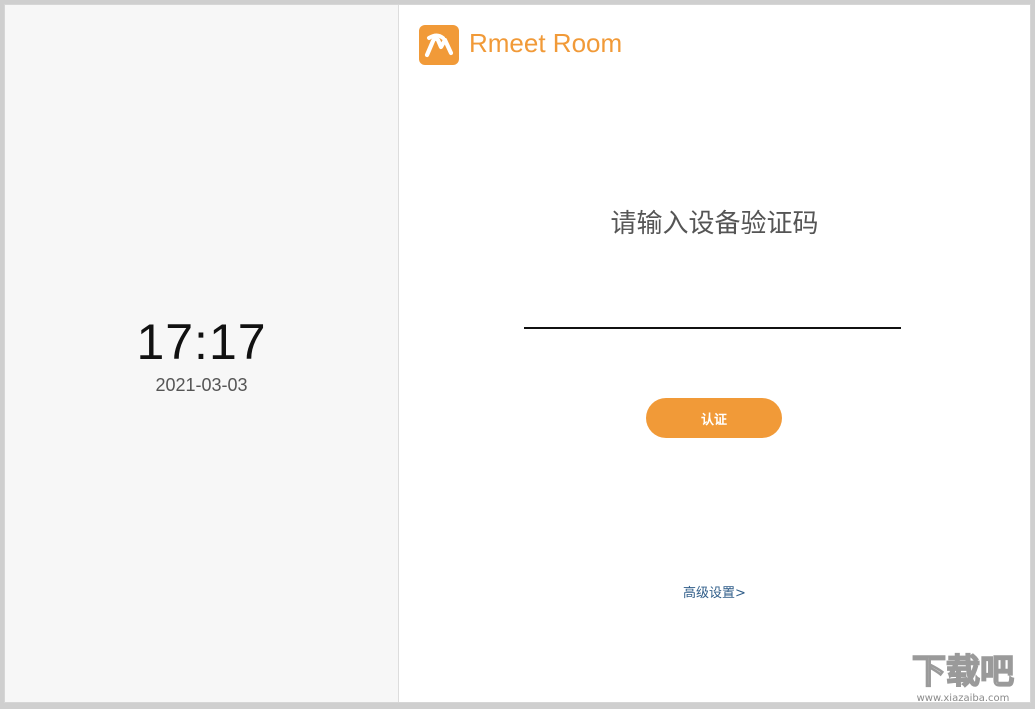 This screenshot has width=1035, height=709. Describe the element at coordinates (714, 224) in the screenshot. I see `verification-prompt: 请输入设备验证码` at that location.